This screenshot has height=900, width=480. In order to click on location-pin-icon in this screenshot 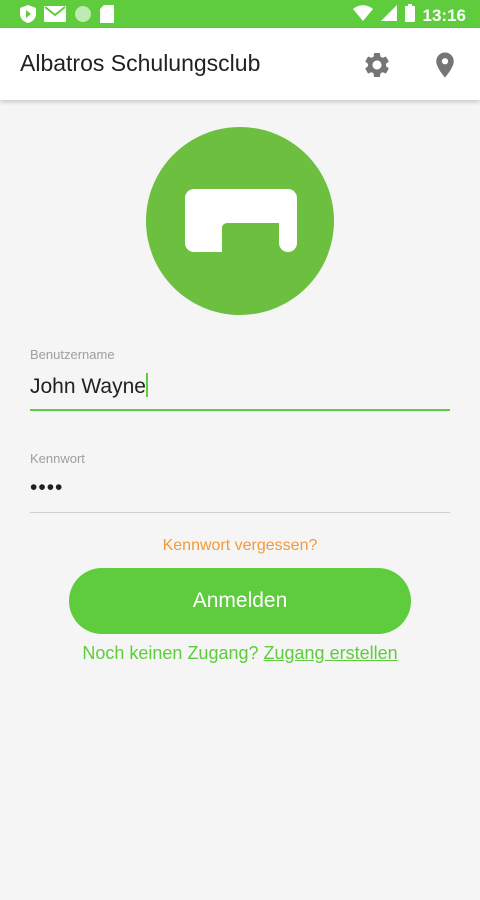, I will do `click(445, 65)`.